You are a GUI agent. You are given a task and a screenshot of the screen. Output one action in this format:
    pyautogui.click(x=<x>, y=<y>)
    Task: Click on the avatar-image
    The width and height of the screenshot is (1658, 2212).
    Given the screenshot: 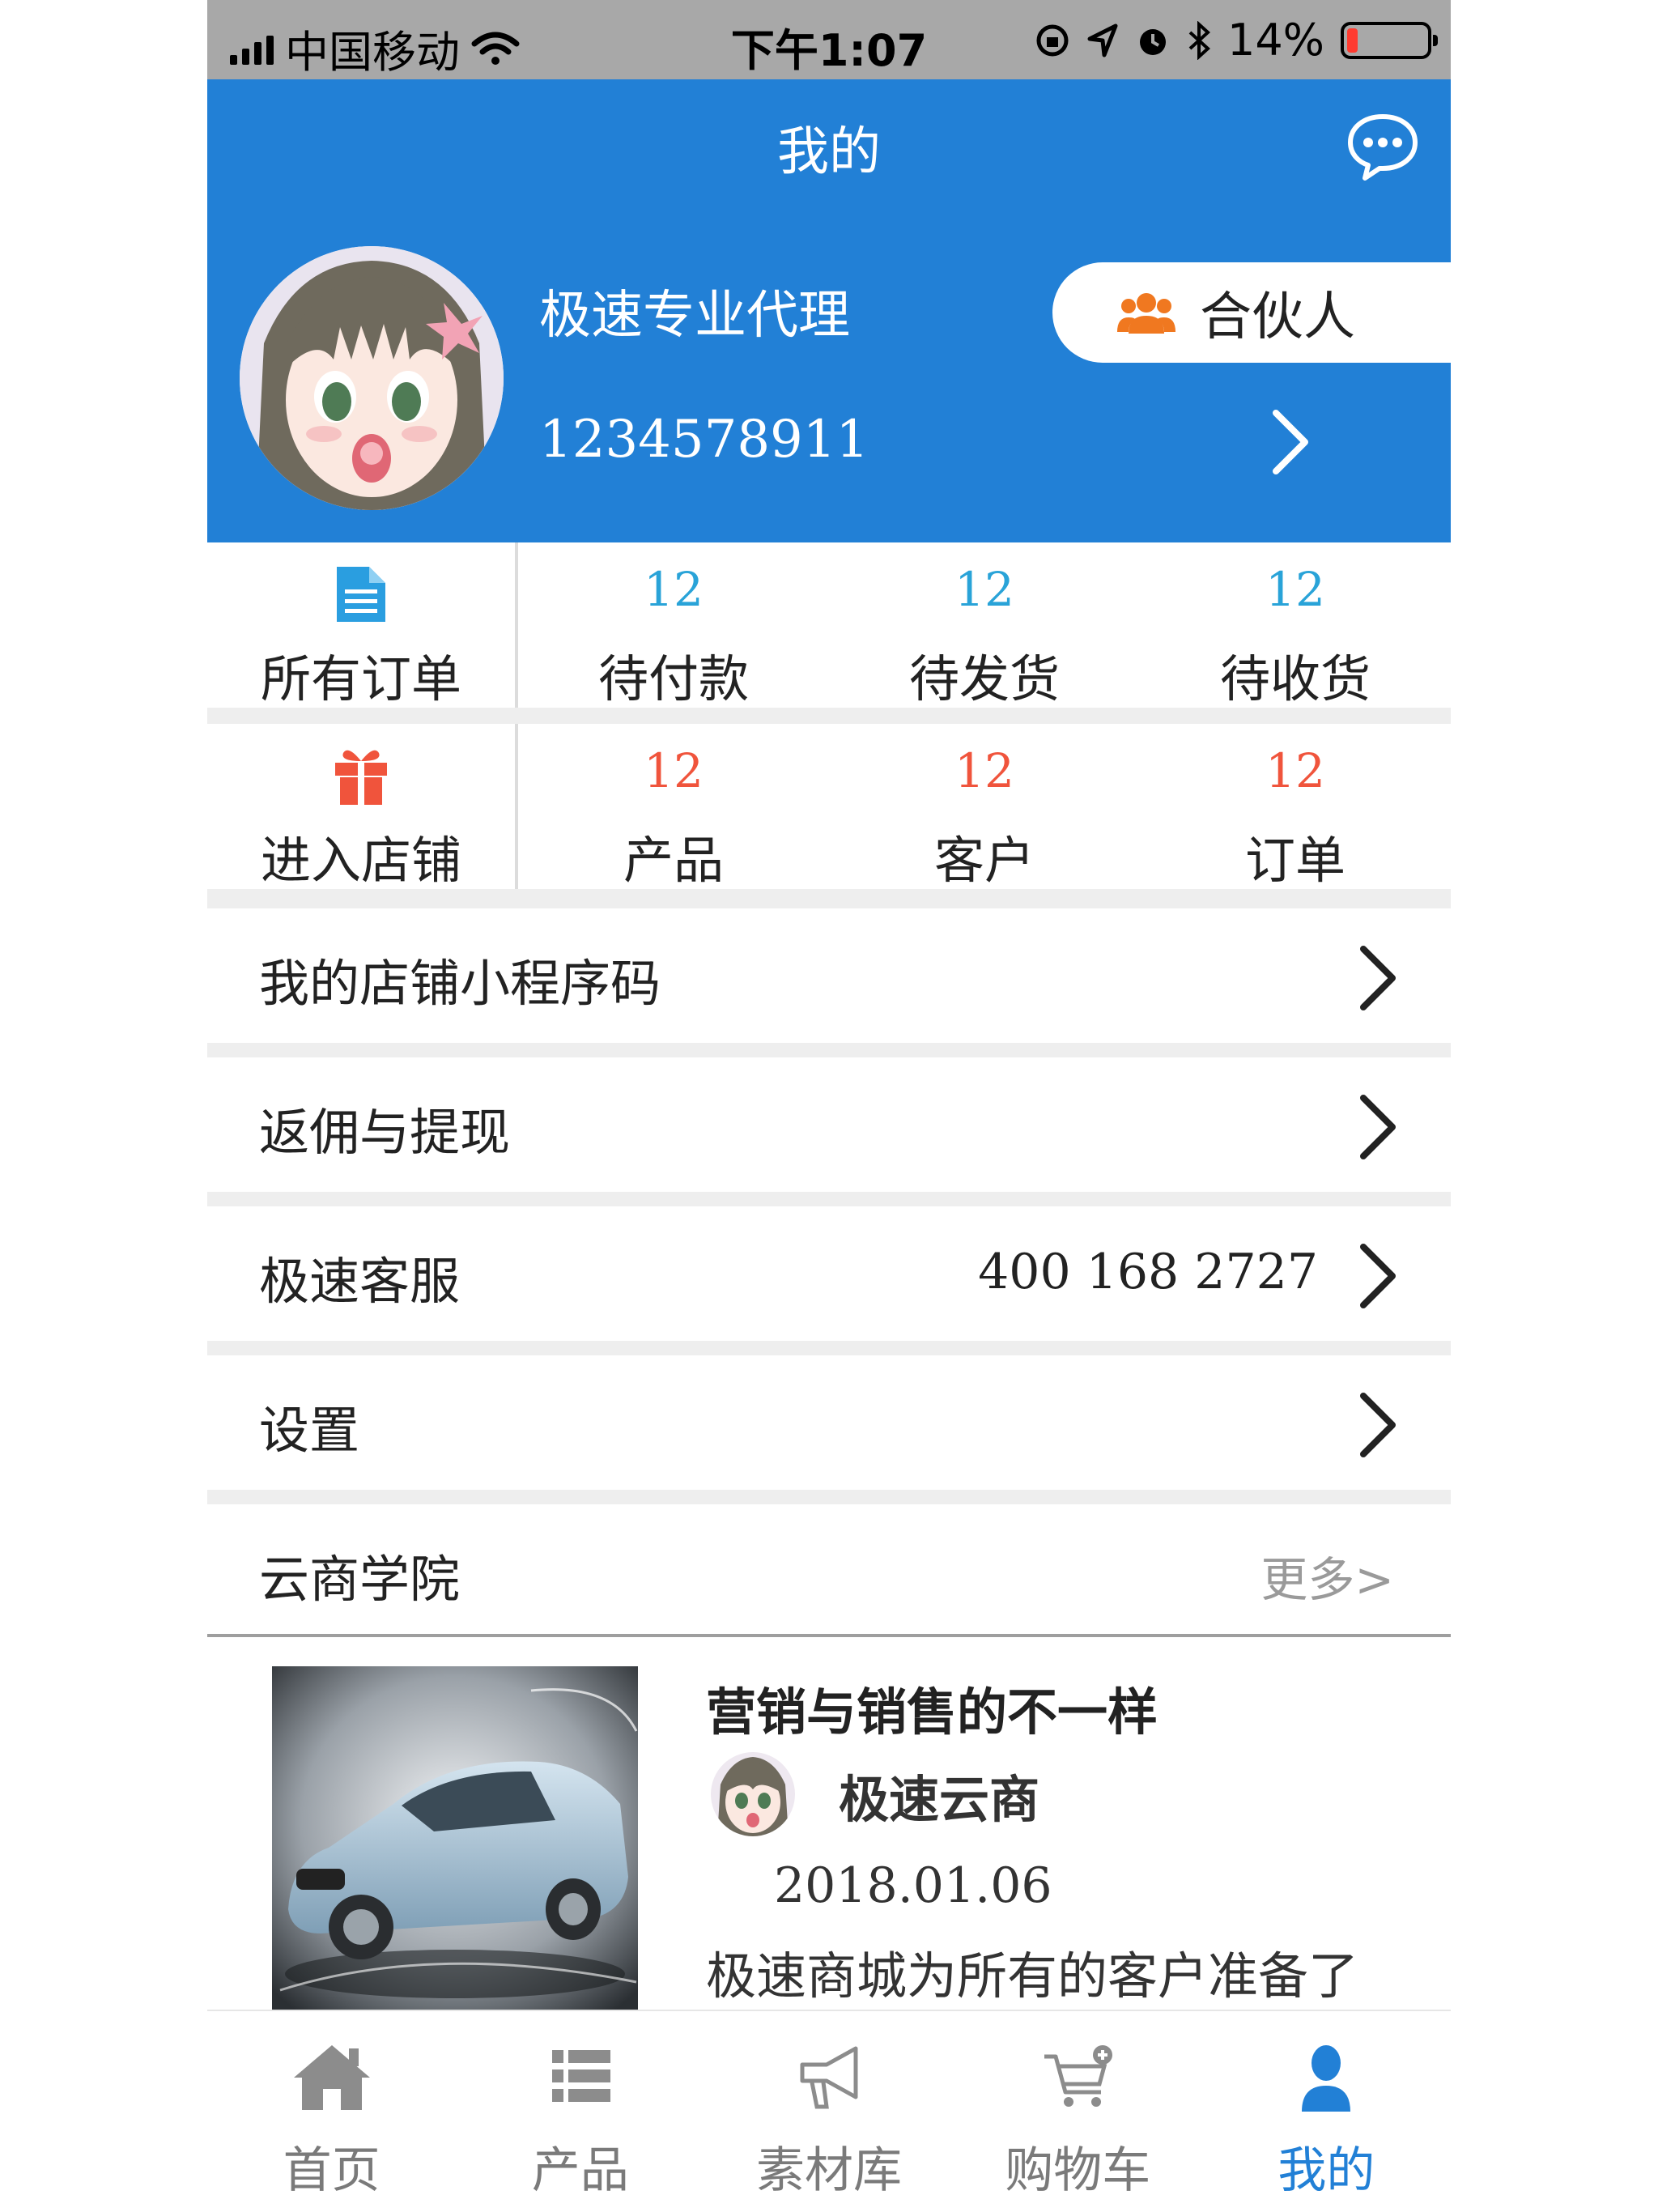 What is the action you would take?
    pyautogui.click(x=372, y=378)
    